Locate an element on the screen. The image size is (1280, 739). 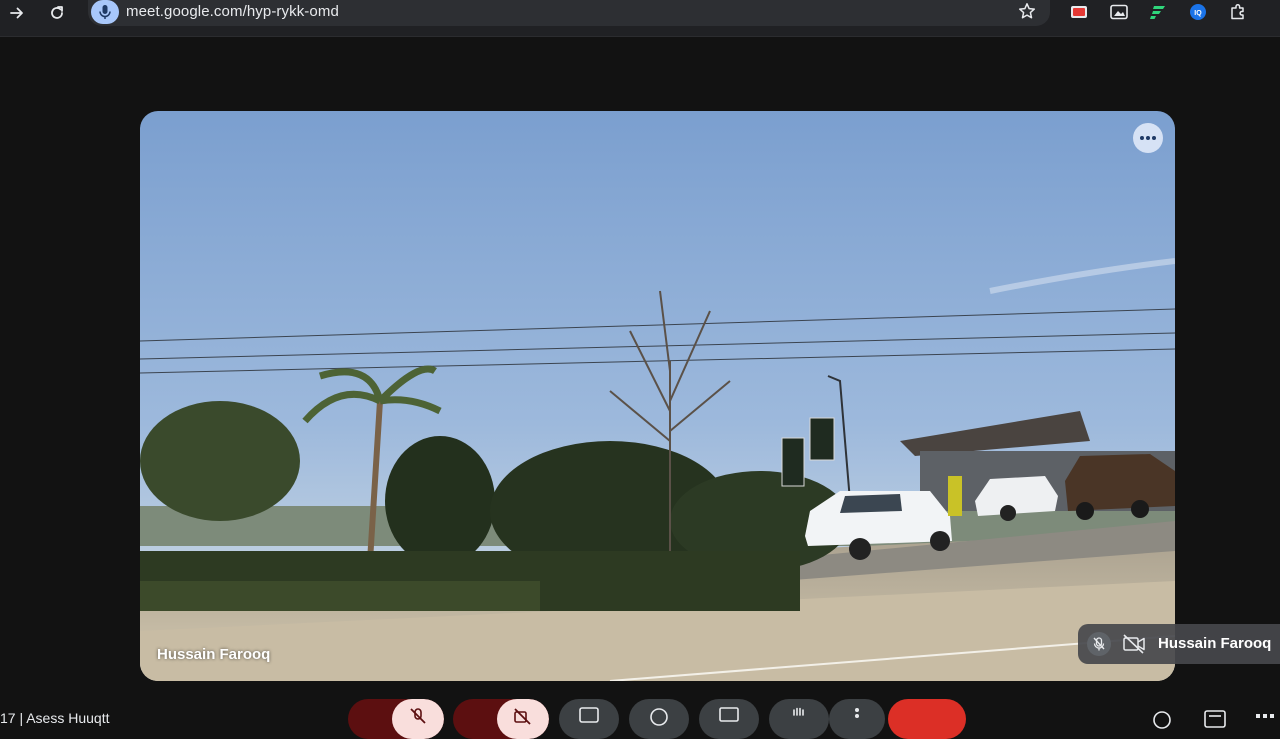
activities-icon is located at coordinates (1265, 716).